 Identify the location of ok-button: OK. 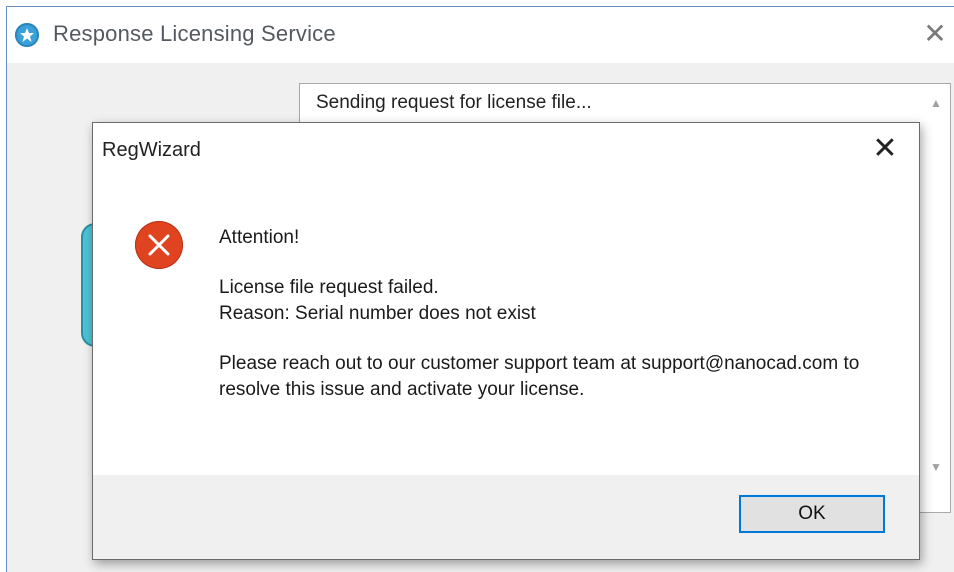
(812, 514).